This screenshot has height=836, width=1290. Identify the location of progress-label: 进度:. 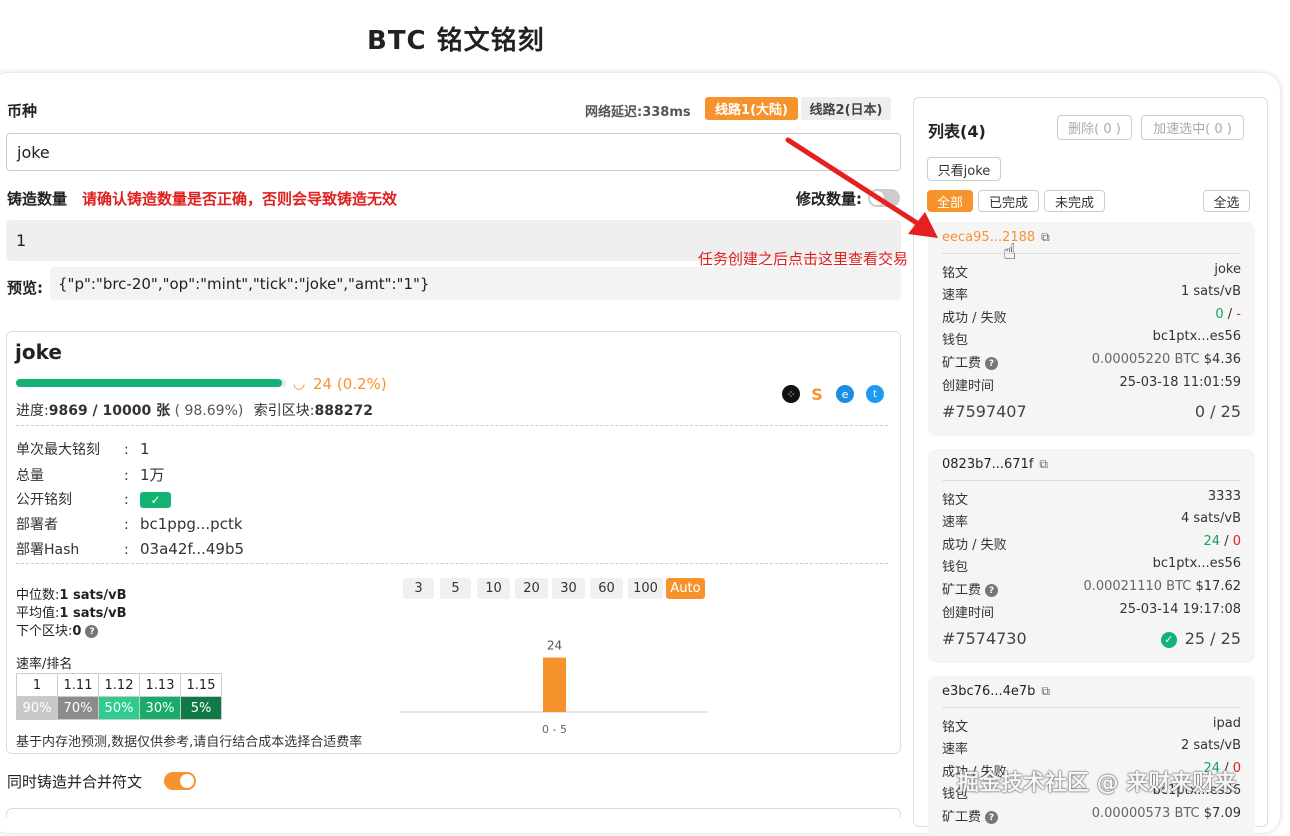
(32, 411).